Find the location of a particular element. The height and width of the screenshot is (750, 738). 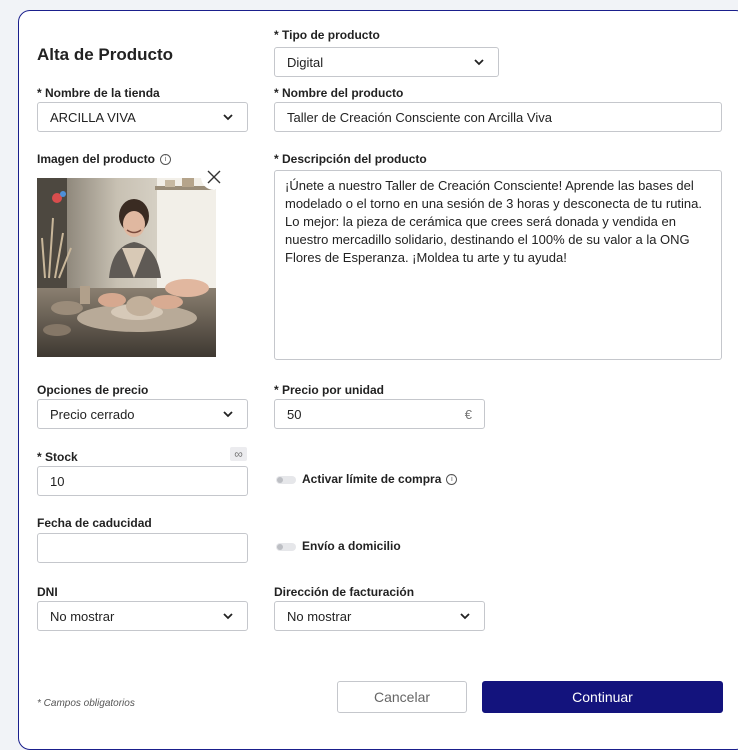

stock-label: * Stock is located at coordinates (57, 457).